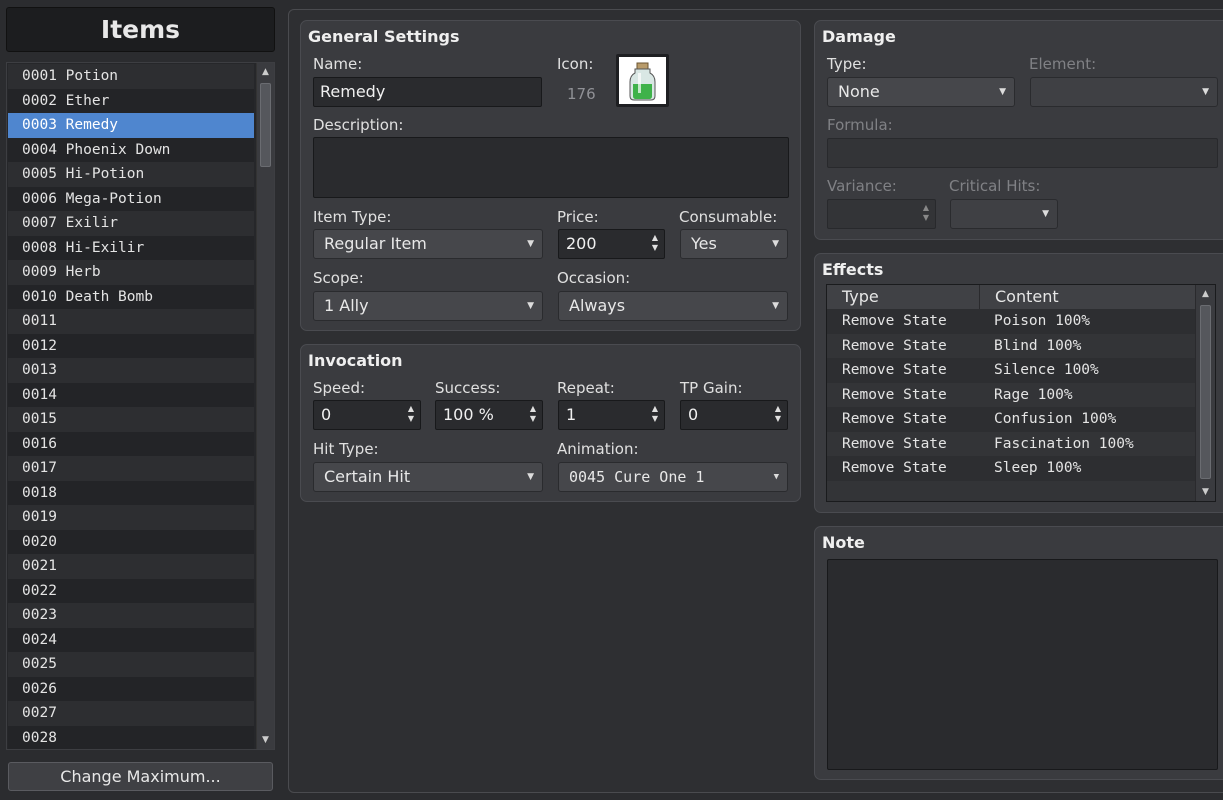 This screenshot has width=1223, height=800. What do you see at coordinates (131, 615) in the screenshot?
I see `item-list-row: 0023` at bounding box center [131, 615].